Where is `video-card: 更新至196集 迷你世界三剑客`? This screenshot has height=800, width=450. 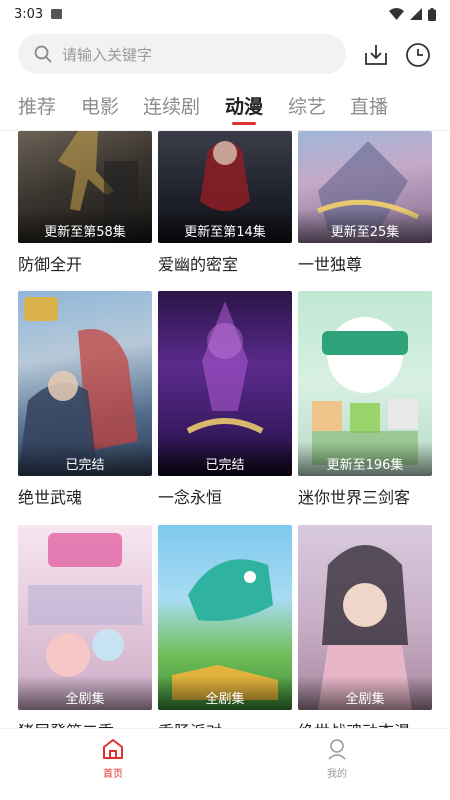 video-card: 更新至196集 迷你世界三剑客 is located at coordinates (365, 399).